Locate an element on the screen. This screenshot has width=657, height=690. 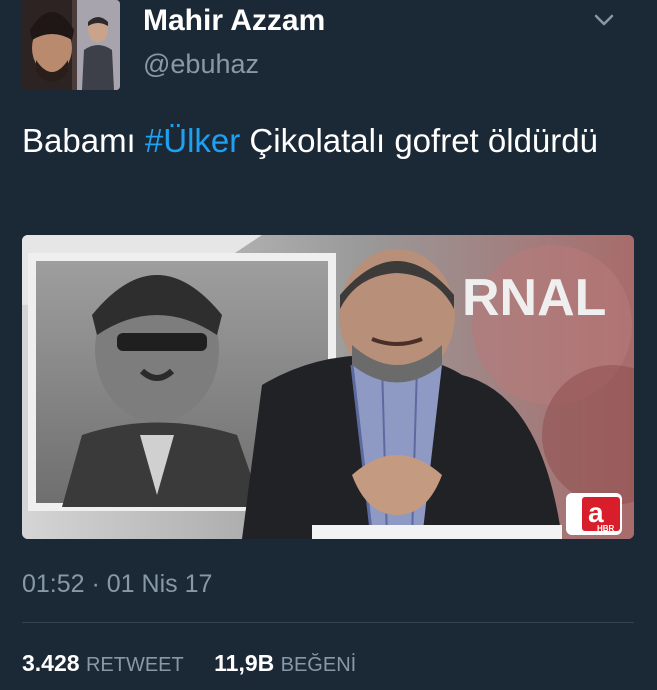
like-stat: 11,9B BEĞENİ is located at coordinates (285, 663).